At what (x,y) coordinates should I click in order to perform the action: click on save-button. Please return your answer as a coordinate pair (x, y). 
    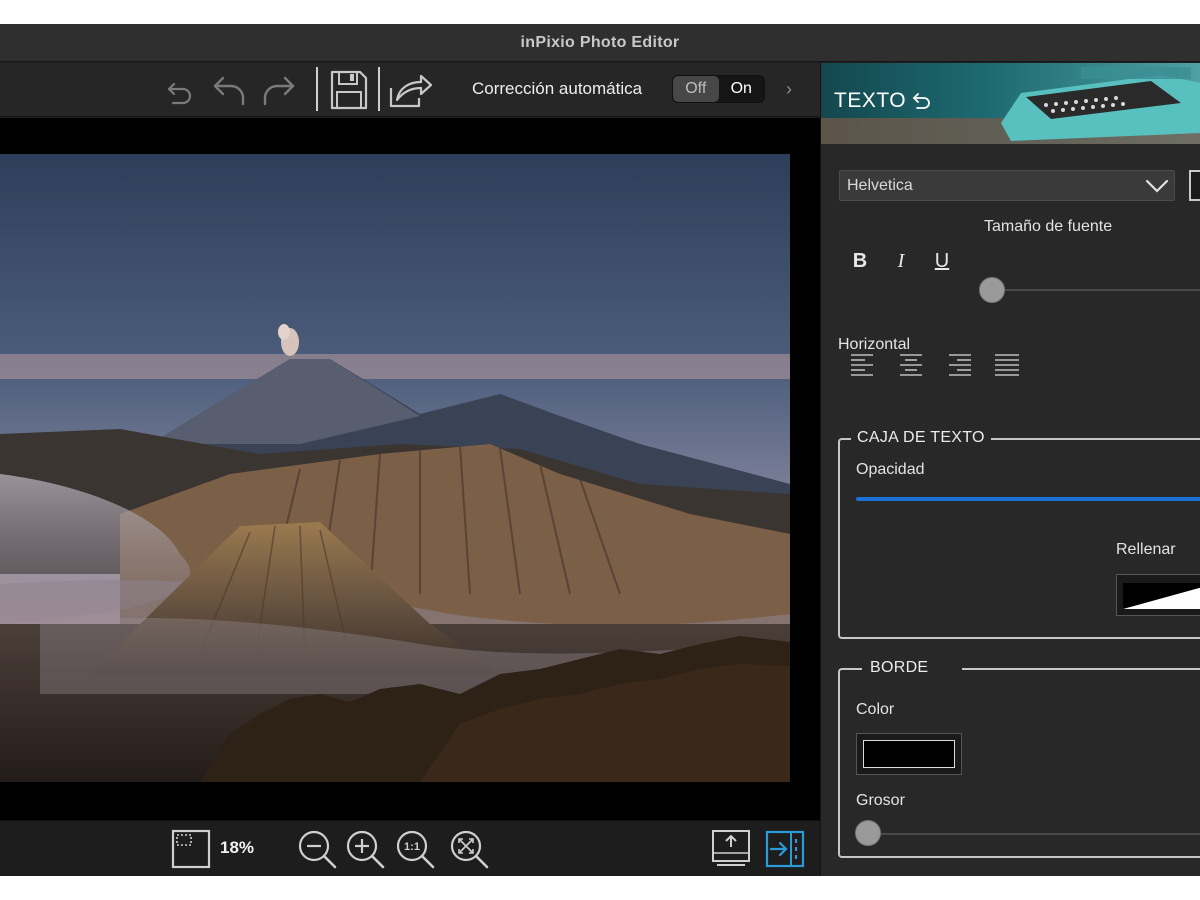
    Looking at the image, I should click on (349, 90).